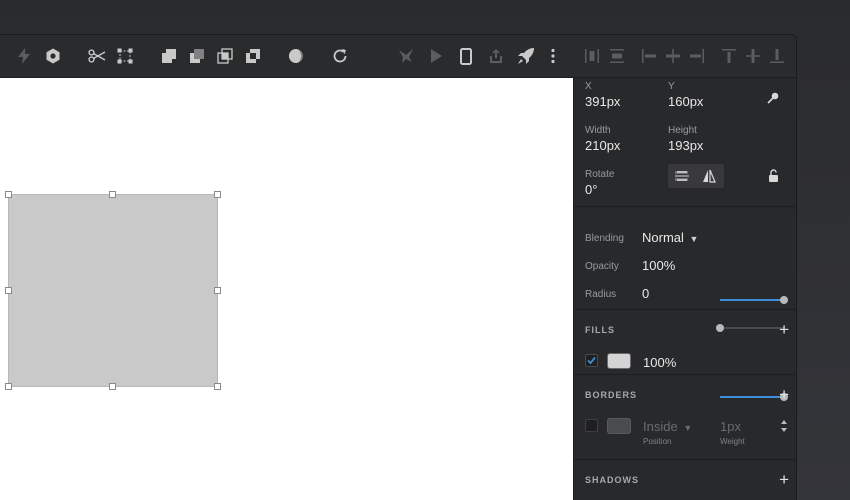  What do you see at coordinates (682, 178) in the screenshot?
I see `flip-horizontal-icon` at bounding box center [682, 178].